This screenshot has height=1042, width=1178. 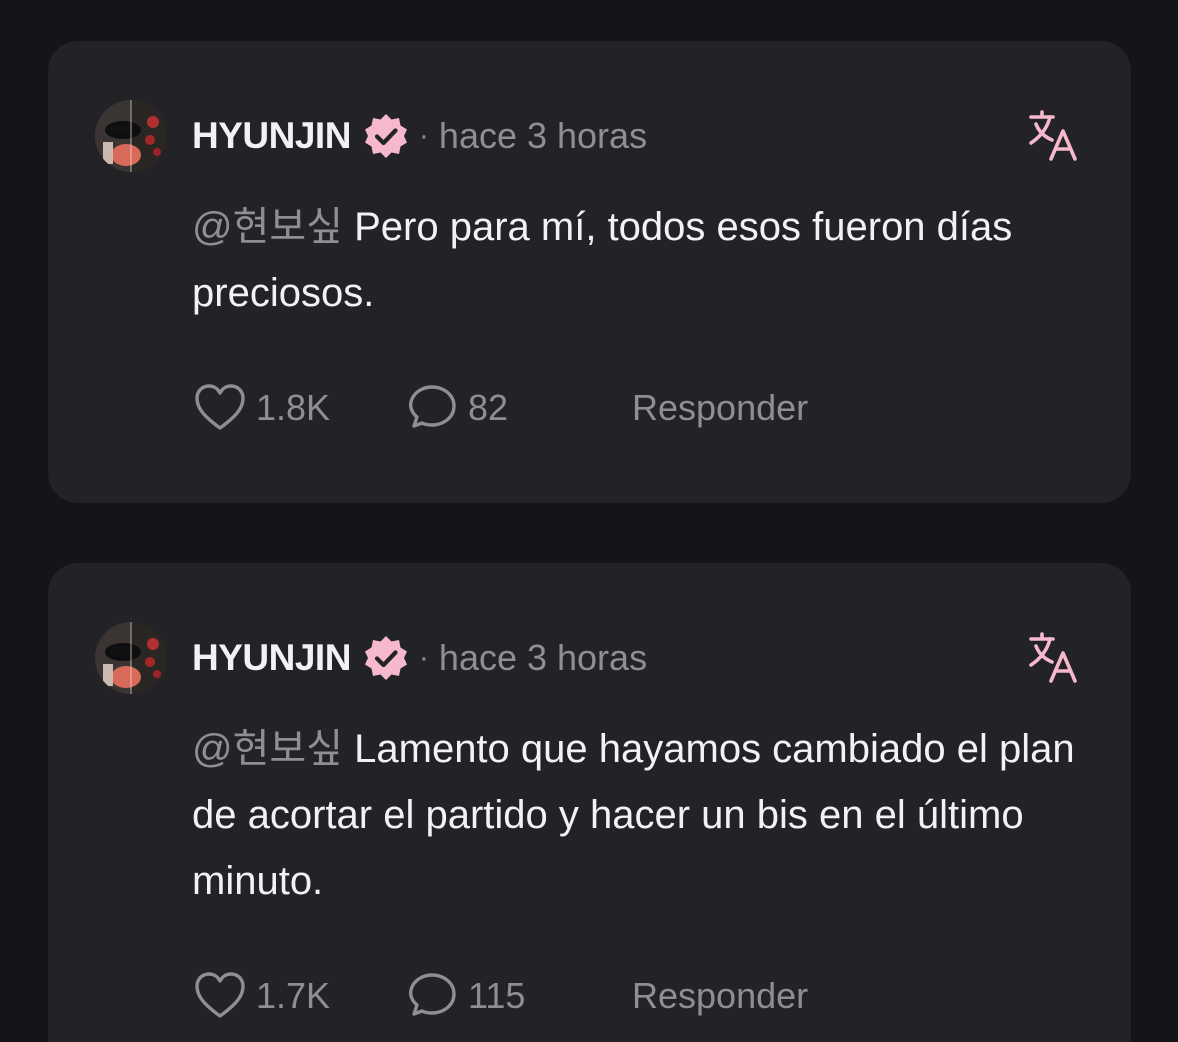 I want to click on like-button: 1.7K, so click(x=300, y=996).